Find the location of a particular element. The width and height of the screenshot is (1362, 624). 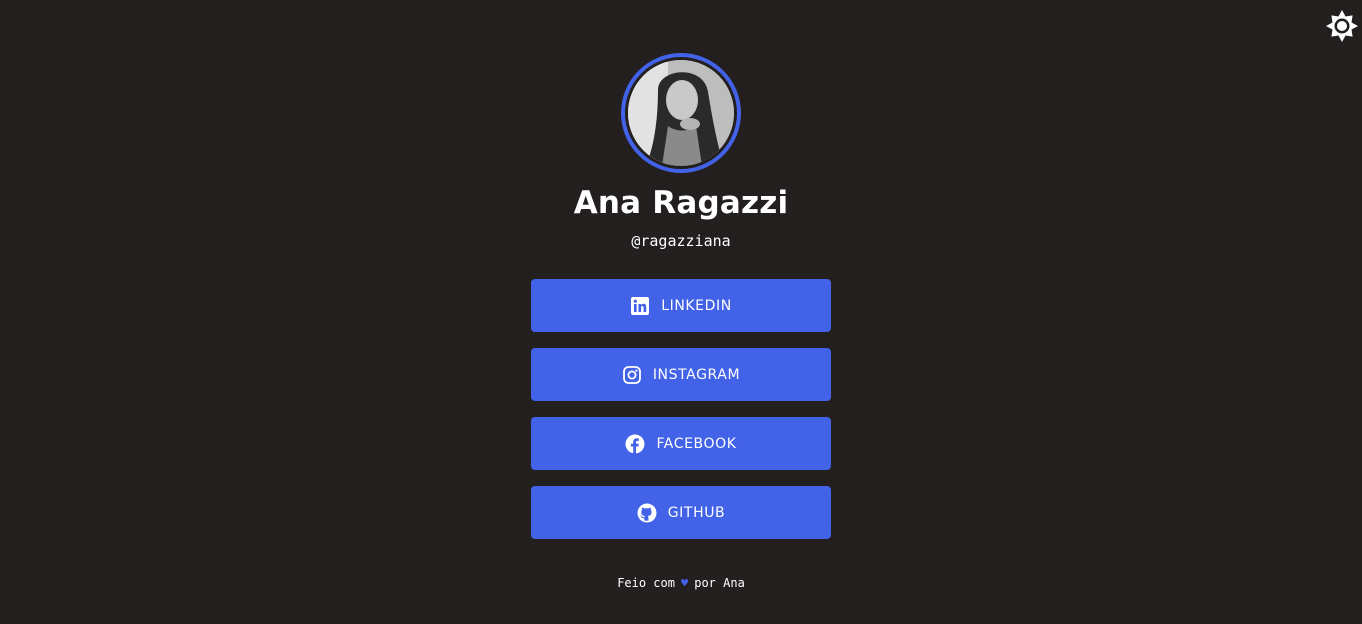

avatar-silhouette is located at coordinates (681, 113).